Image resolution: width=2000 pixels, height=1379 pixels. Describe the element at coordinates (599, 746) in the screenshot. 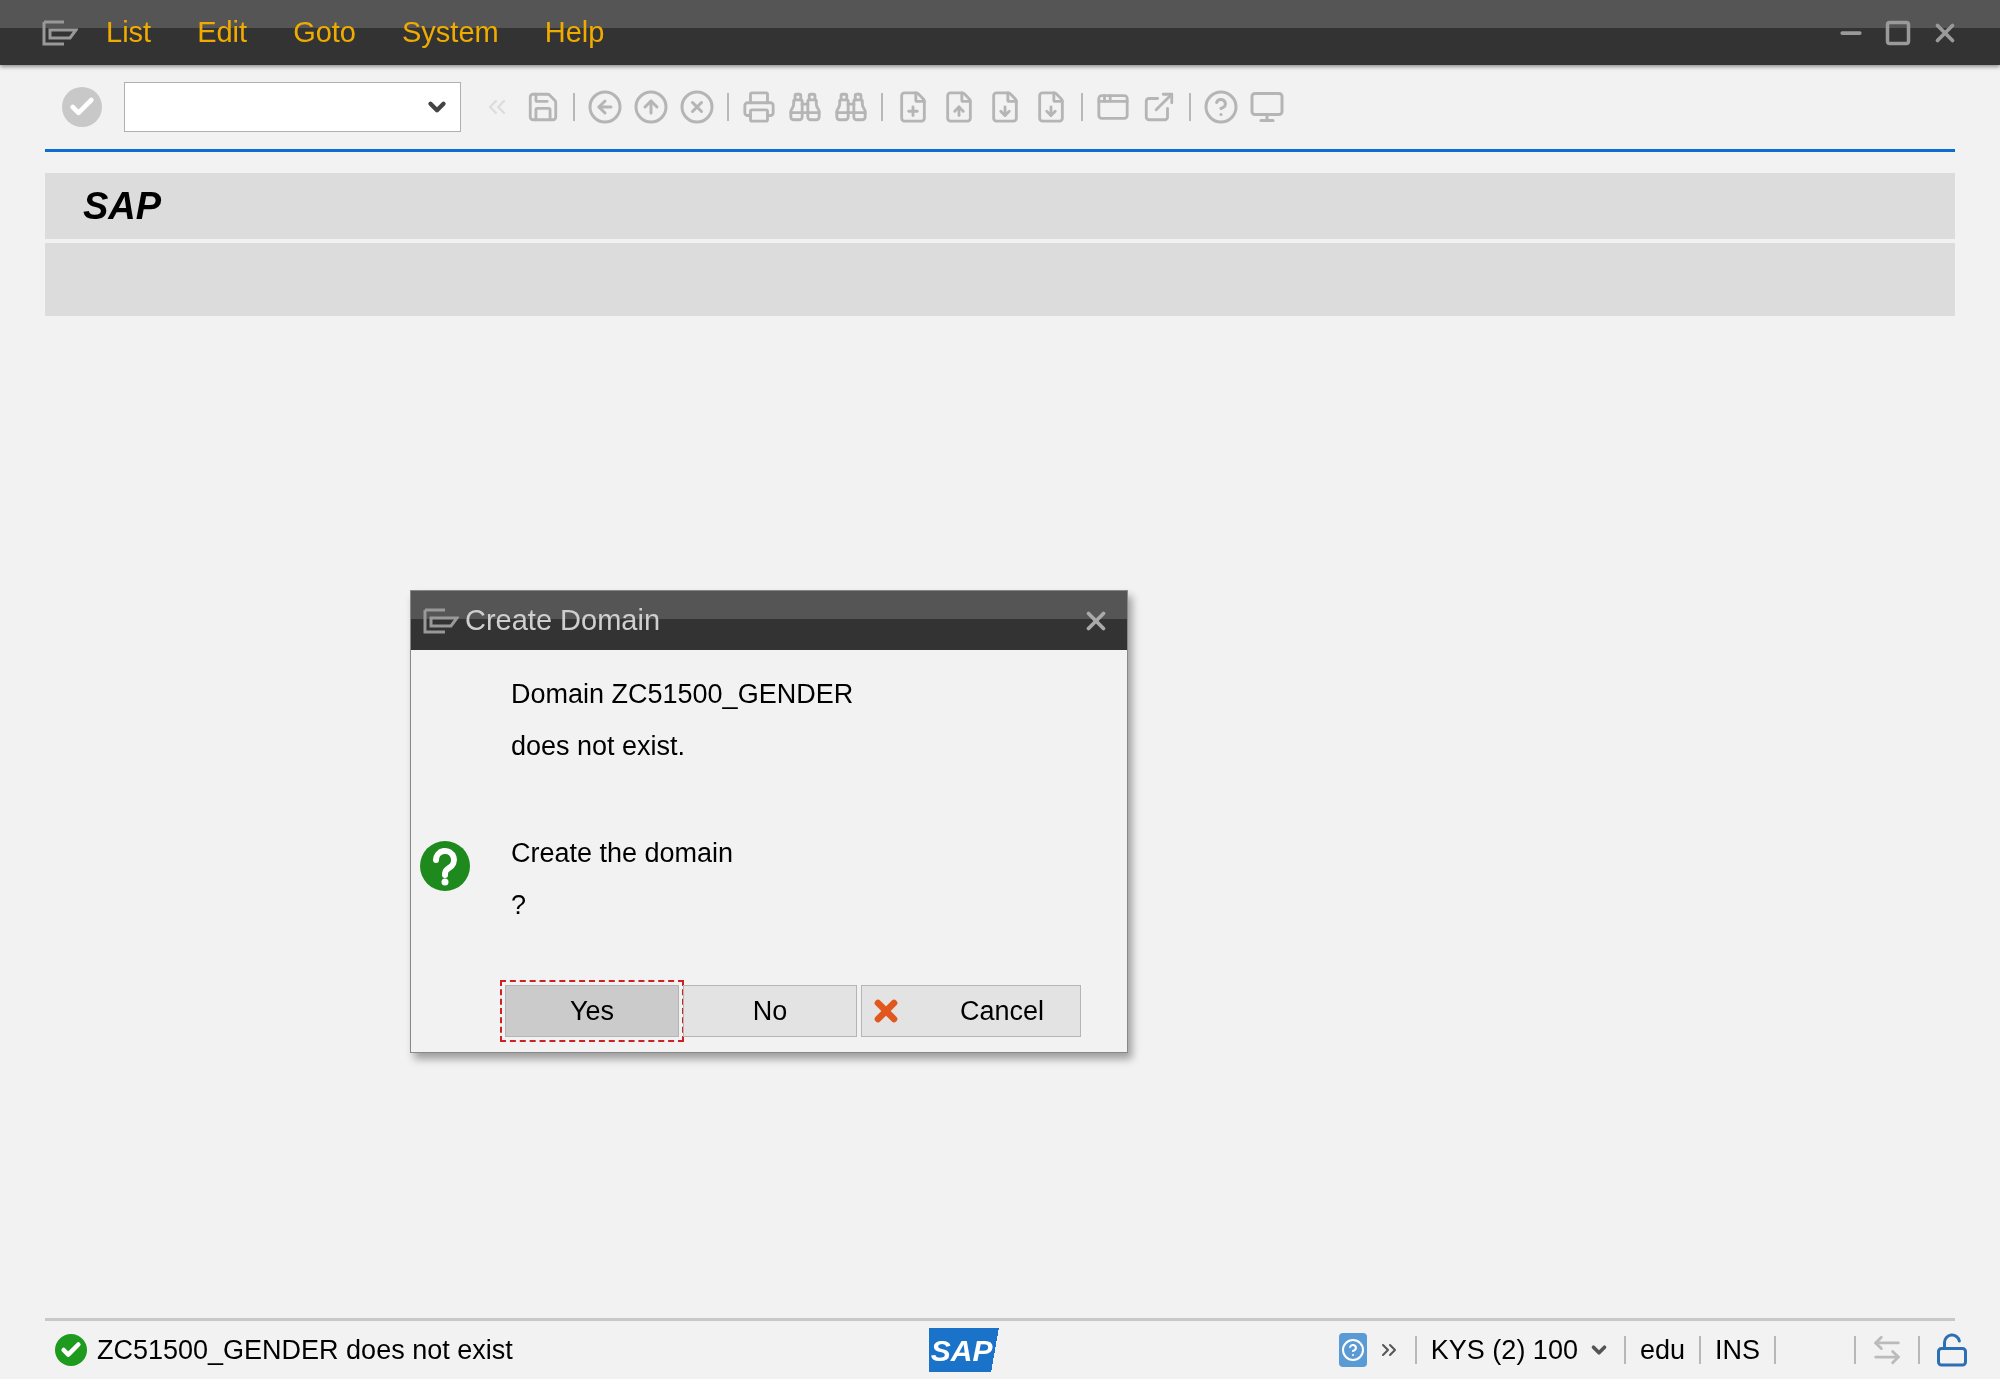

I see `dialog-message: does not exist.` at that location.